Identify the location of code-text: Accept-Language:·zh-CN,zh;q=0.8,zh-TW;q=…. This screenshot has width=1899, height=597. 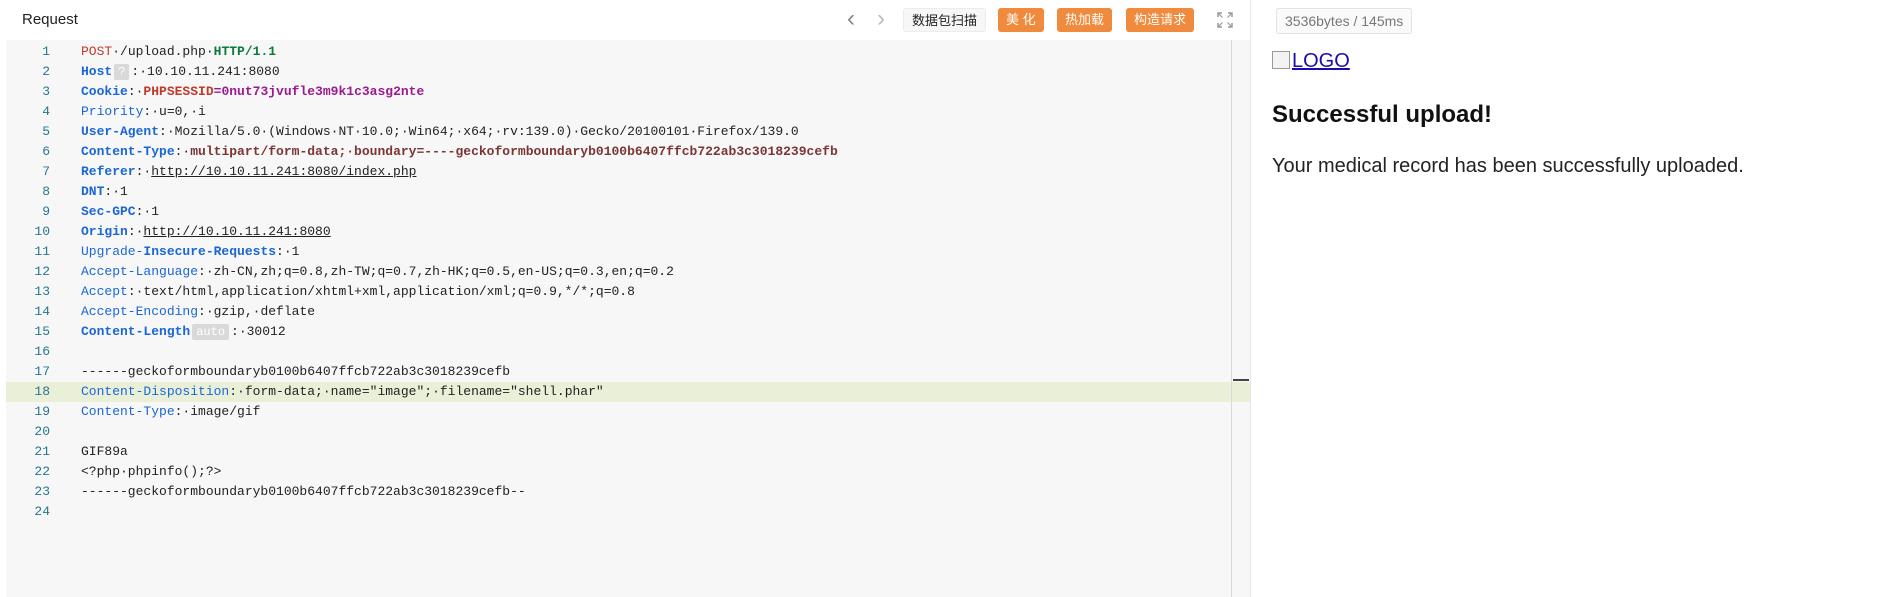
(377, 272).